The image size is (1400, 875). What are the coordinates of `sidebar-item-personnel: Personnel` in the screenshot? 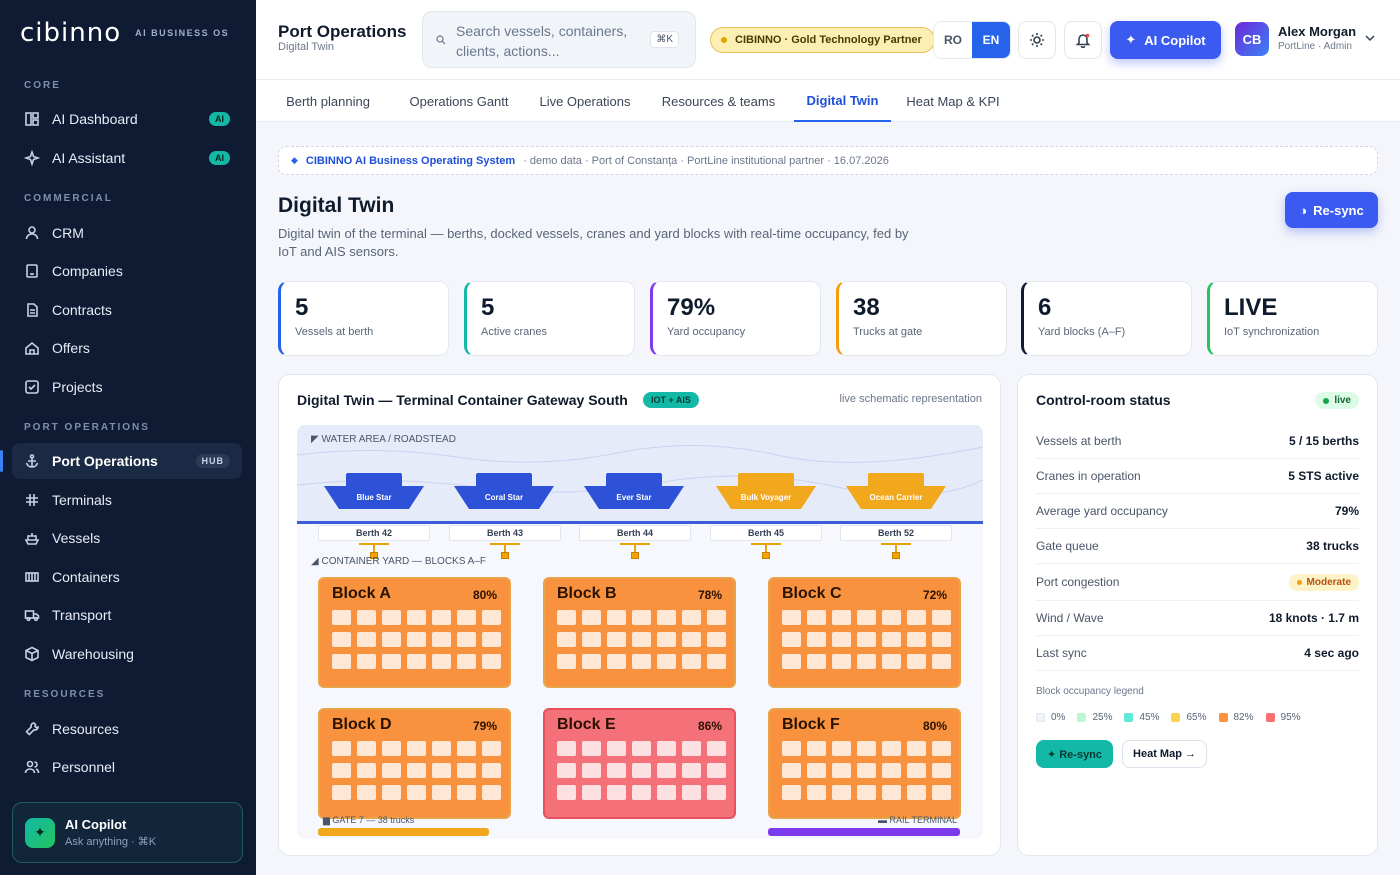 It's located at (127, 767).